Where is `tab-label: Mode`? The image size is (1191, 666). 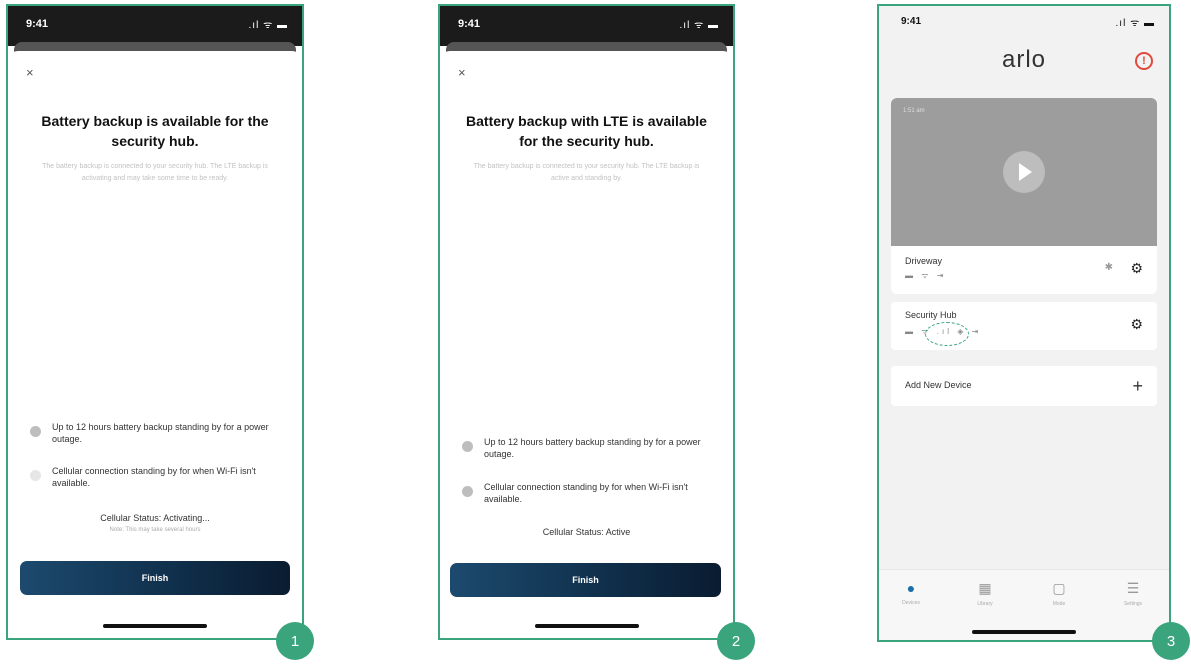
tab-label: Mode is located at coordinates (1059, 604).